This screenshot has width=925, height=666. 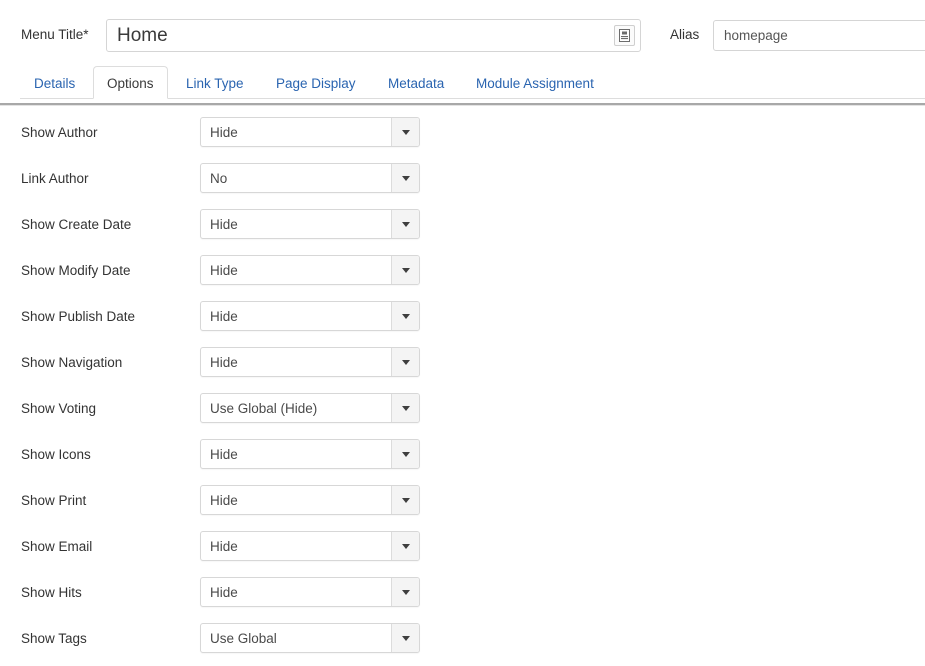 I want to click on tab-page-display: Page Display, so click(x=316, y=82).